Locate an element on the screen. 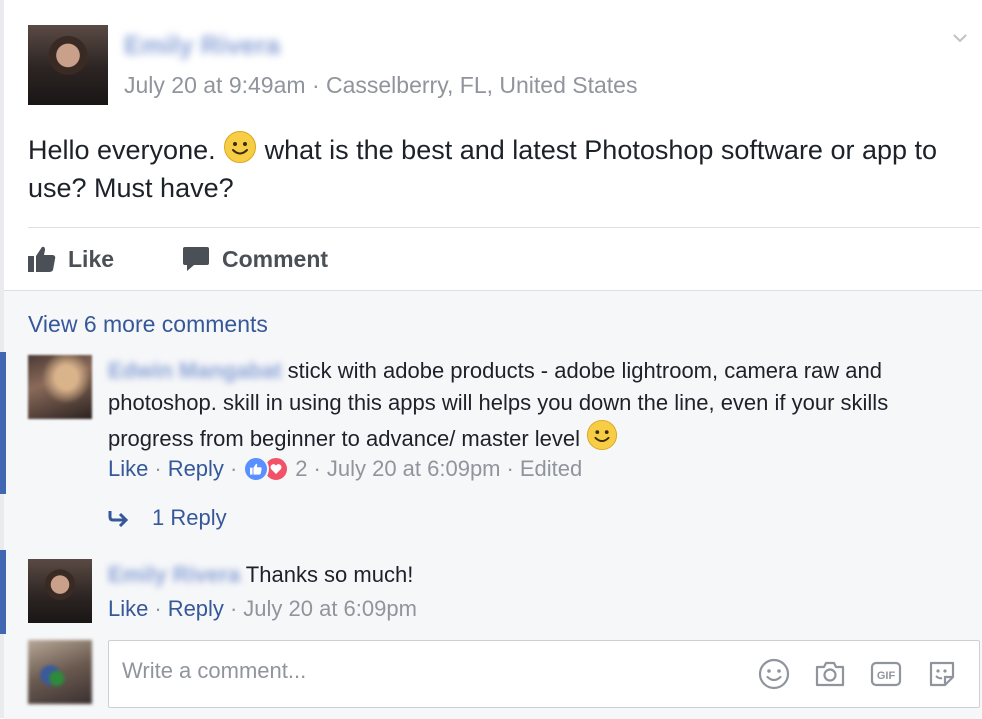 This screenshot has height=719, width=982. commenter-name: Edwin Mangabat is located at coordinates (195, 370).